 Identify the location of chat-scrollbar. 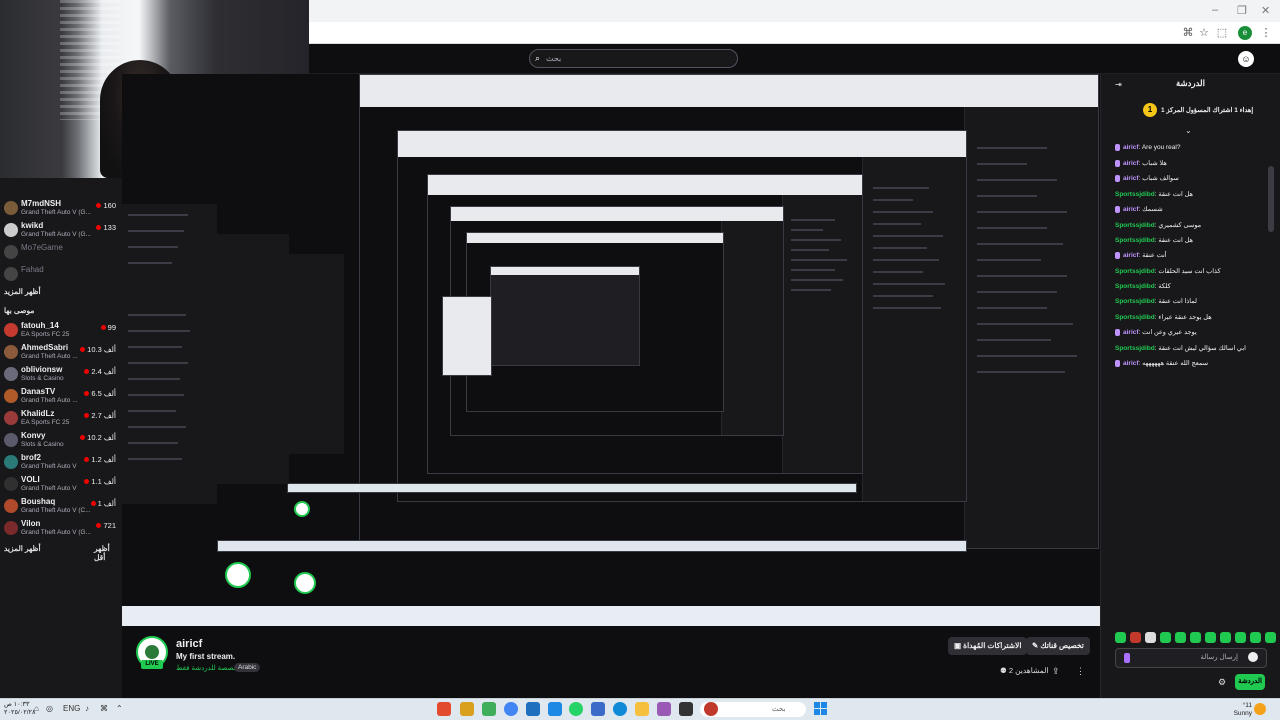
(1271, 199).